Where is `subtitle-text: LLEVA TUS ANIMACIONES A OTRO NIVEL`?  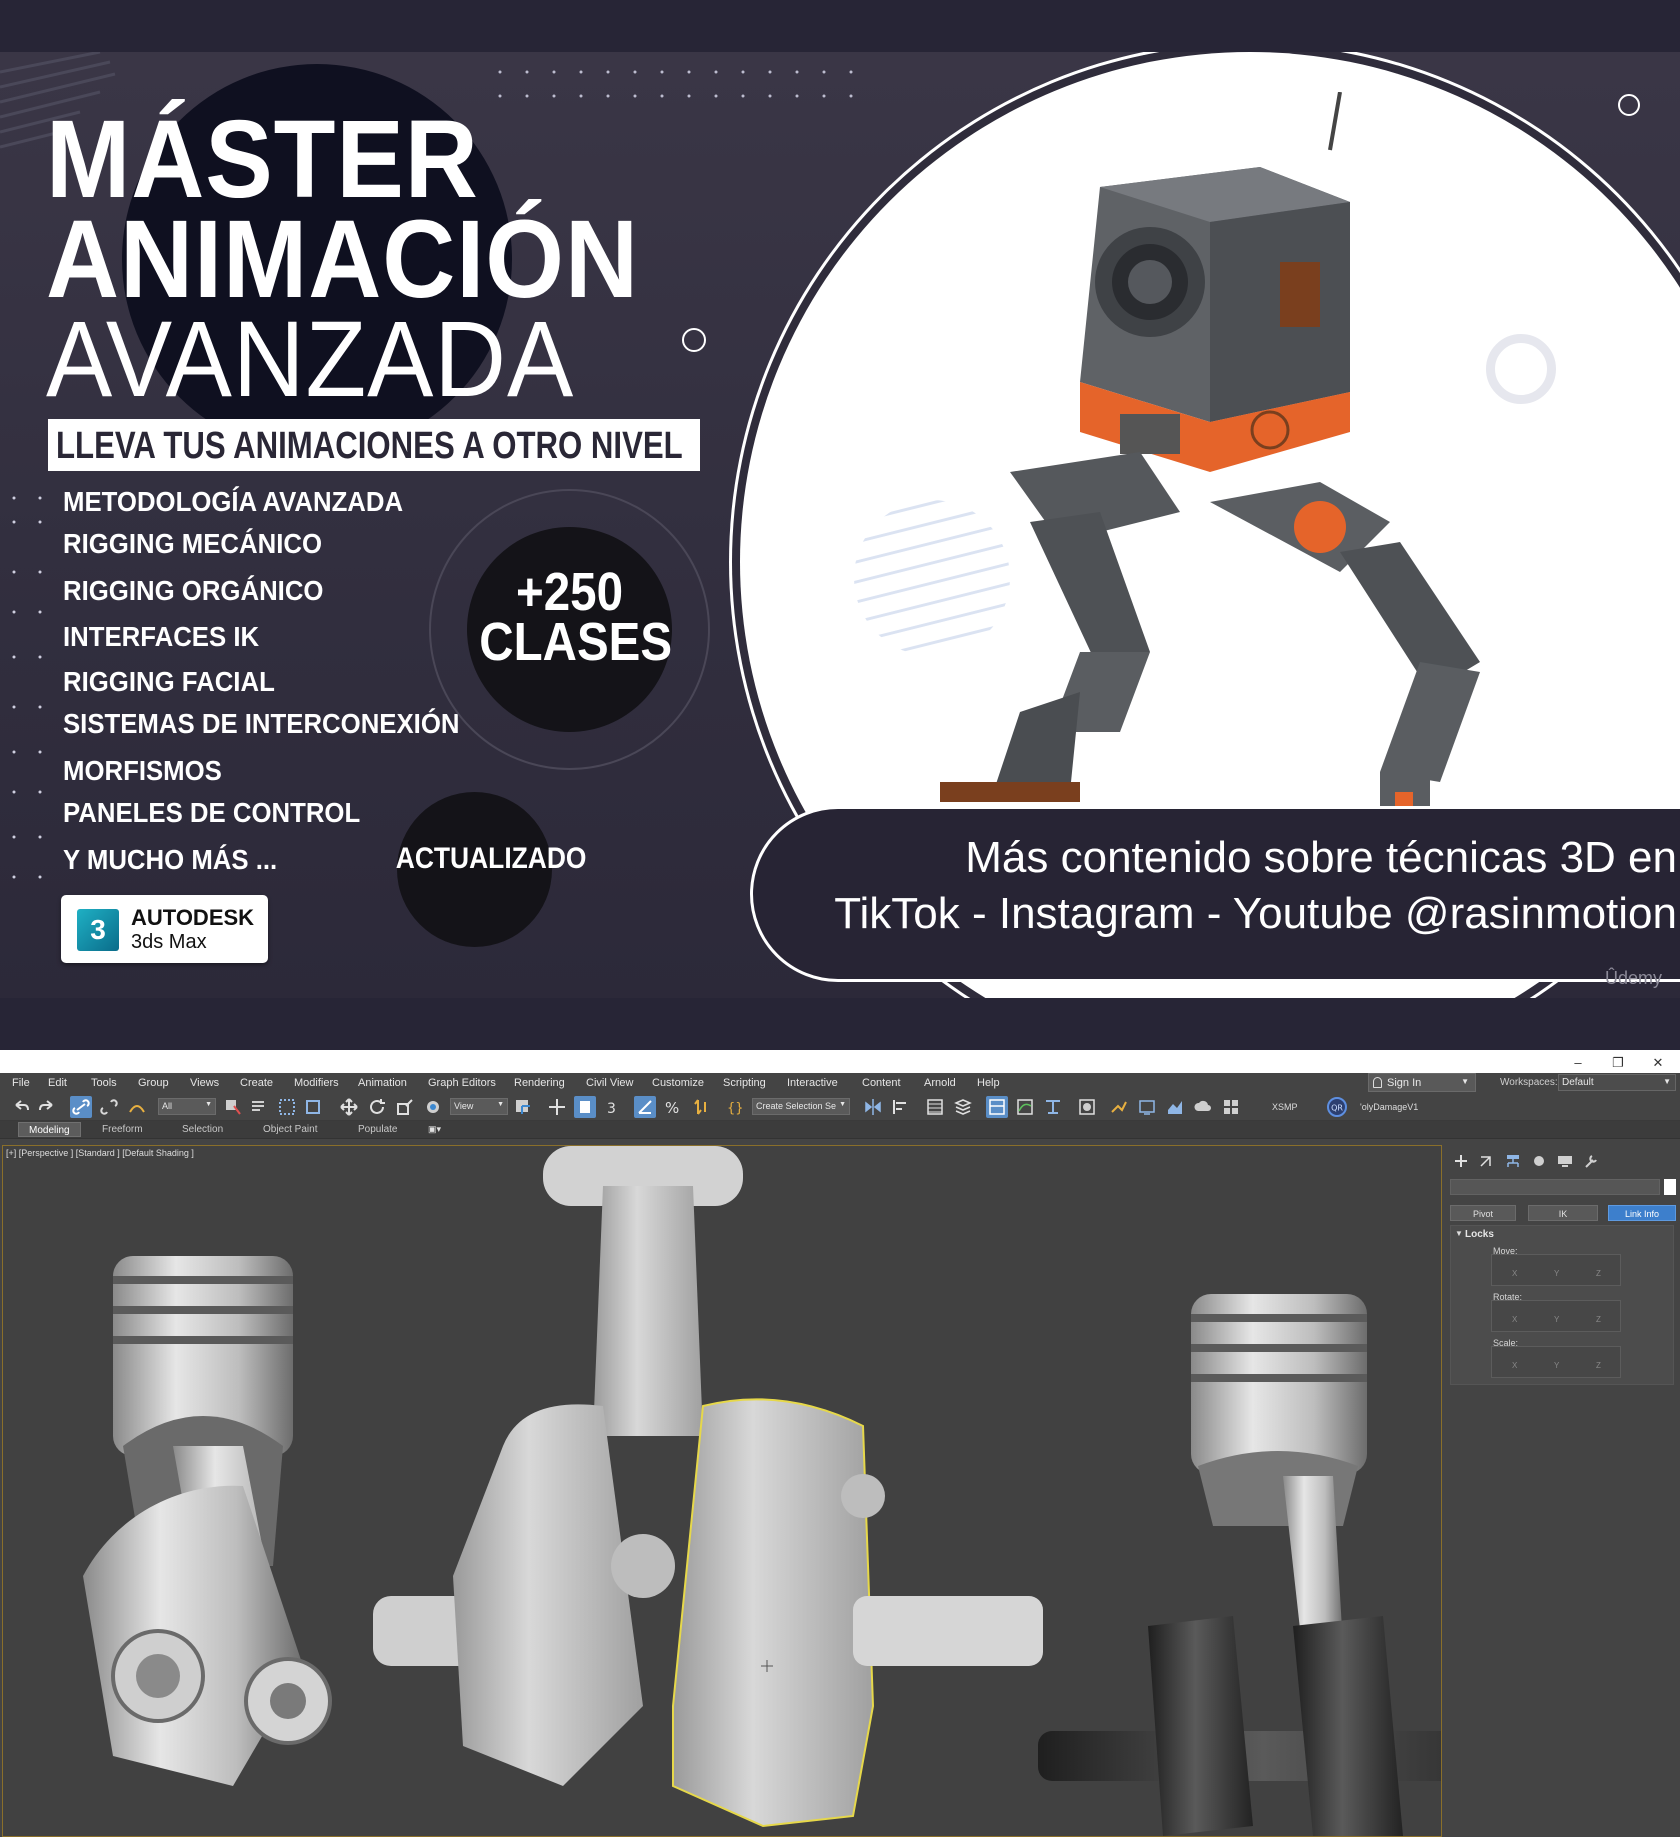 subtitle-text: LLEVA TUS ANIMACIONES A OTRO NIVEL is located at coordinates (369, 446).